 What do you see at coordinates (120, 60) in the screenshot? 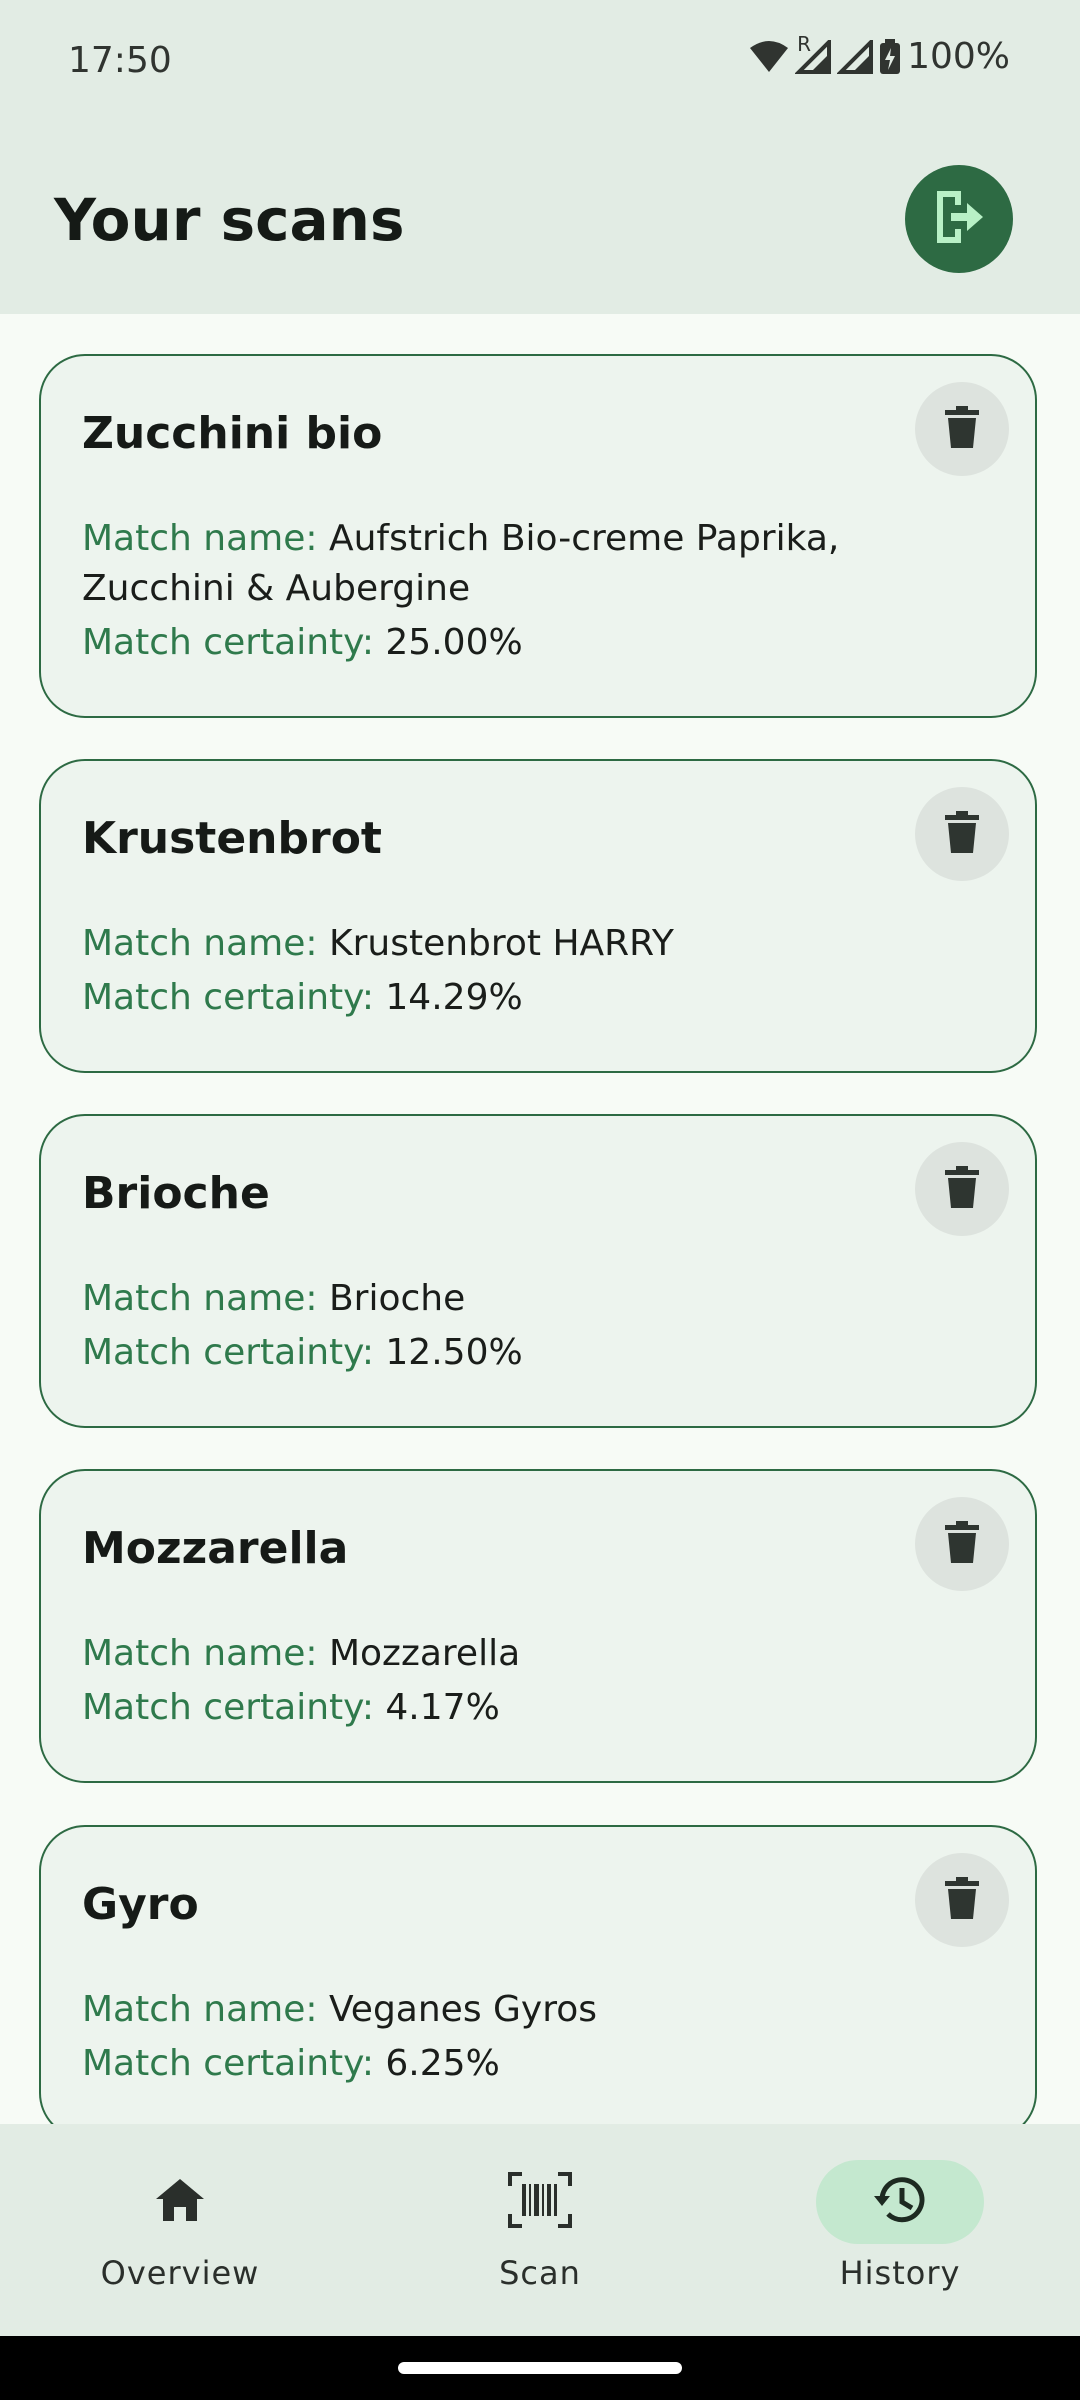
I see `status-time: 17:50` at bounding box center [120, 60].